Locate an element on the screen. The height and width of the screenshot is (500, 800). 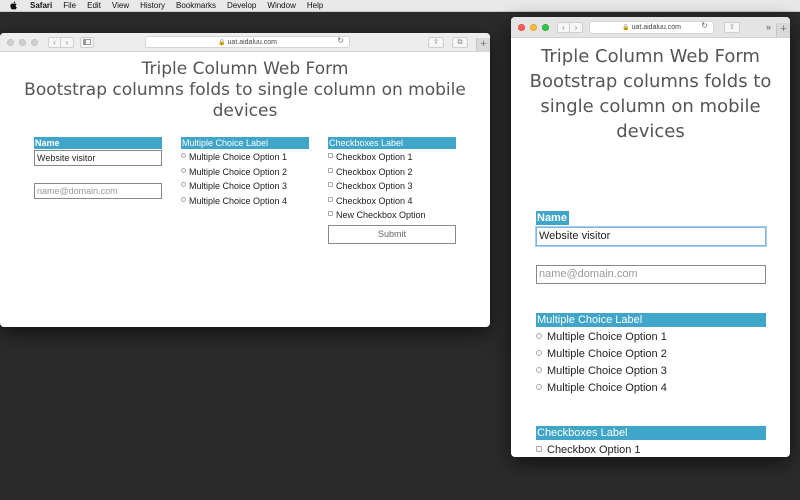
checkbox-option-label: Checkbox Option 4 is located at coordinates (374, 200).